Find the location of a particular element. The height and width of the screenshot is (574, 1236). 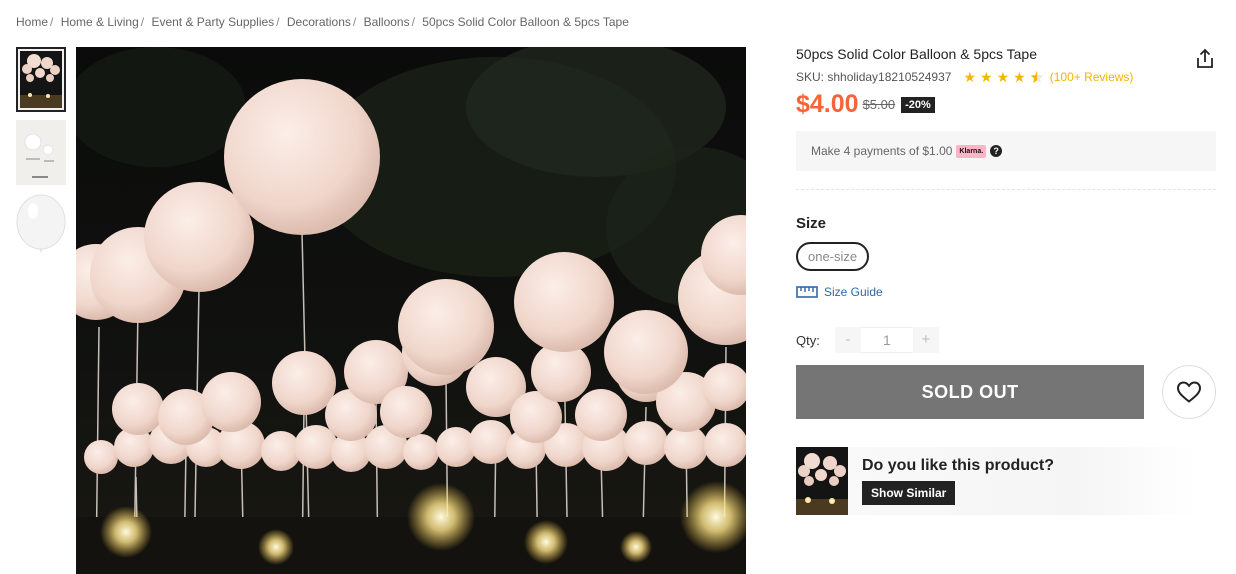

purchase-actions: SOLD OUT is located at coordinates (1006, 392).